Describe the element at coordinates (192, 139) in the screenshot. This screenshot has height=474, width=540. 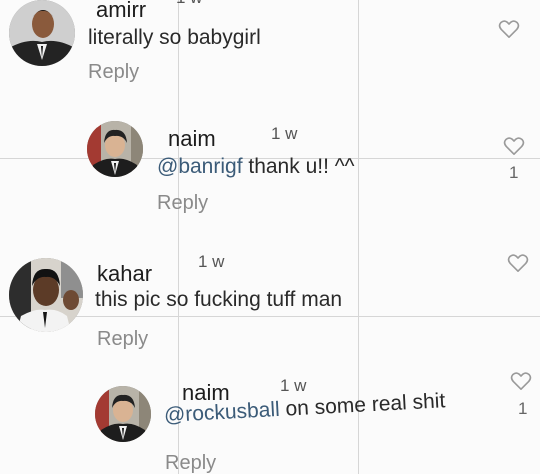
I see `comment-username: naim` at that location.